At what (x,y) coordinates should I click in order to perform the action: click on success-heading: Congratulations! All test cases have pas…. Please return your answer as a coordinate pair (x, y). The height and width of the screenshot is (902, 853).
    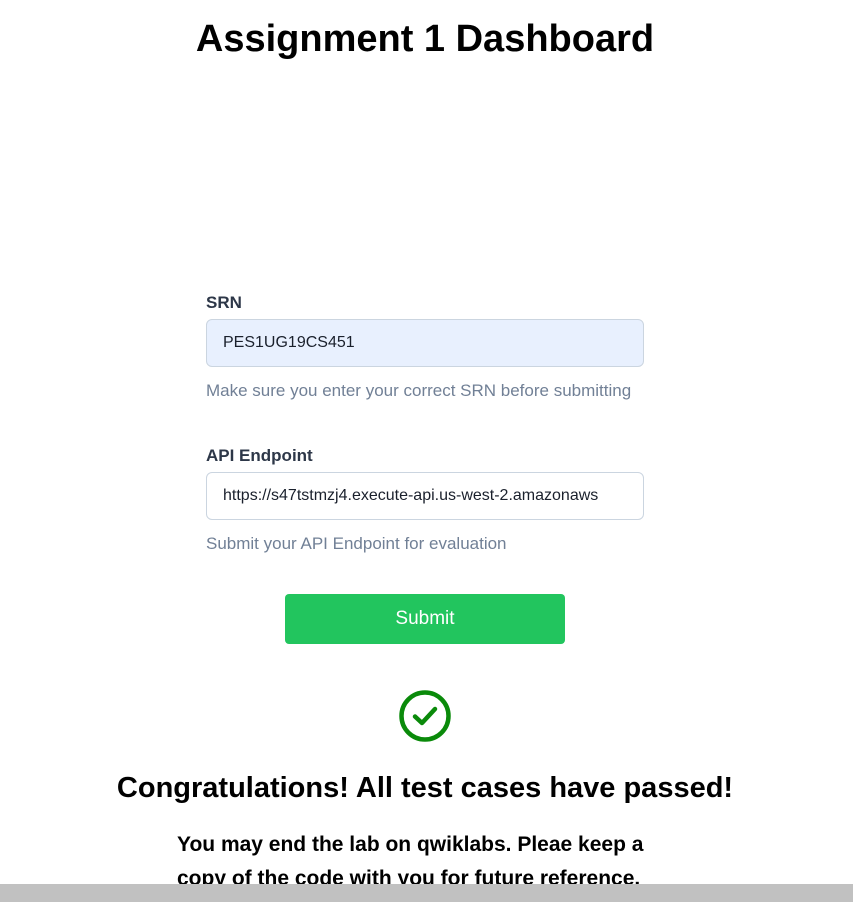
    Looking at the image, I should click on (425, 788).